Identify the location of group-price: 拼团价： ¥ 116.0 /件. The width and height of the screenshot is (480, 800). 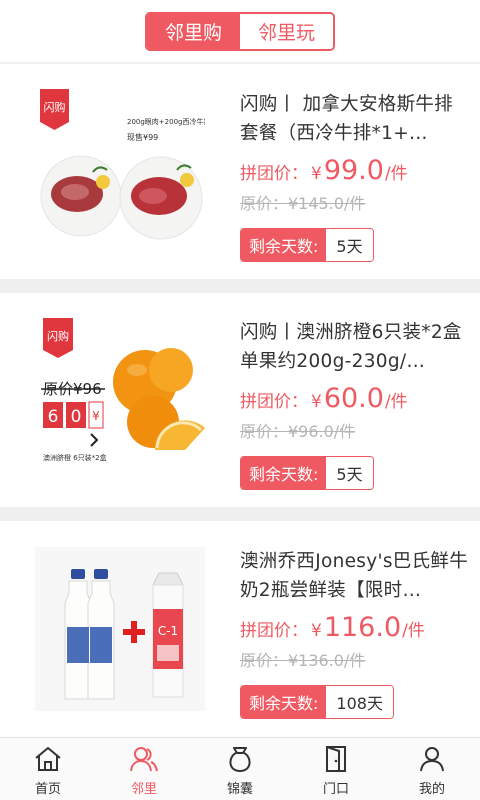
(332, 627).